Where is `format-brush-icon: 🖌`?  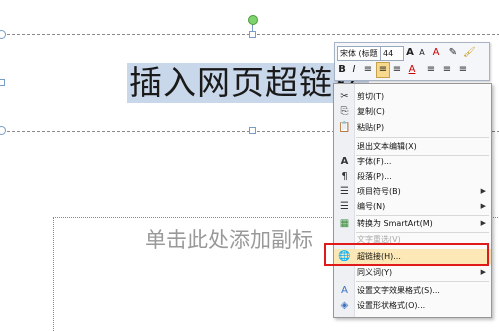 format-brush-icon: 🖌 is located at coordinates (469, 53).